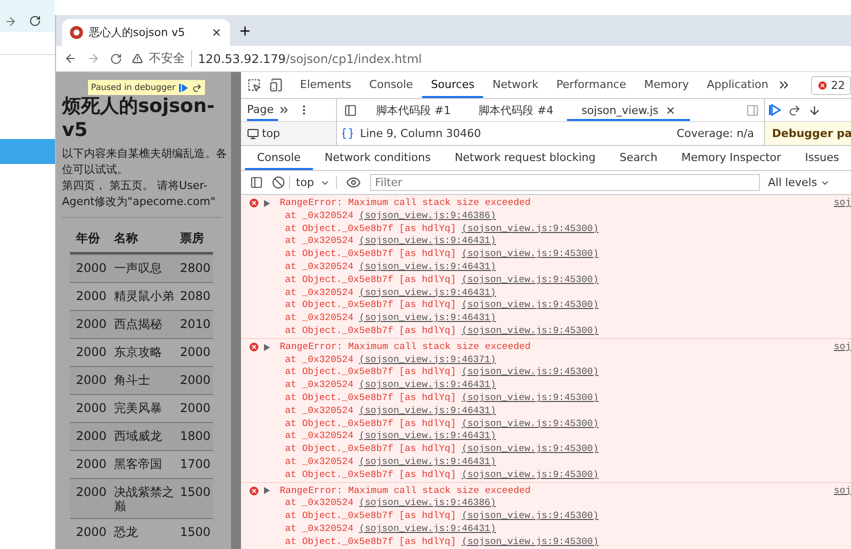 Image resolution: width=851 pixels, height=549 pixels. Describe the element at coordinates (628, 110) in the screenshot. I see `editor-tab: sojson_view.js` at that location.